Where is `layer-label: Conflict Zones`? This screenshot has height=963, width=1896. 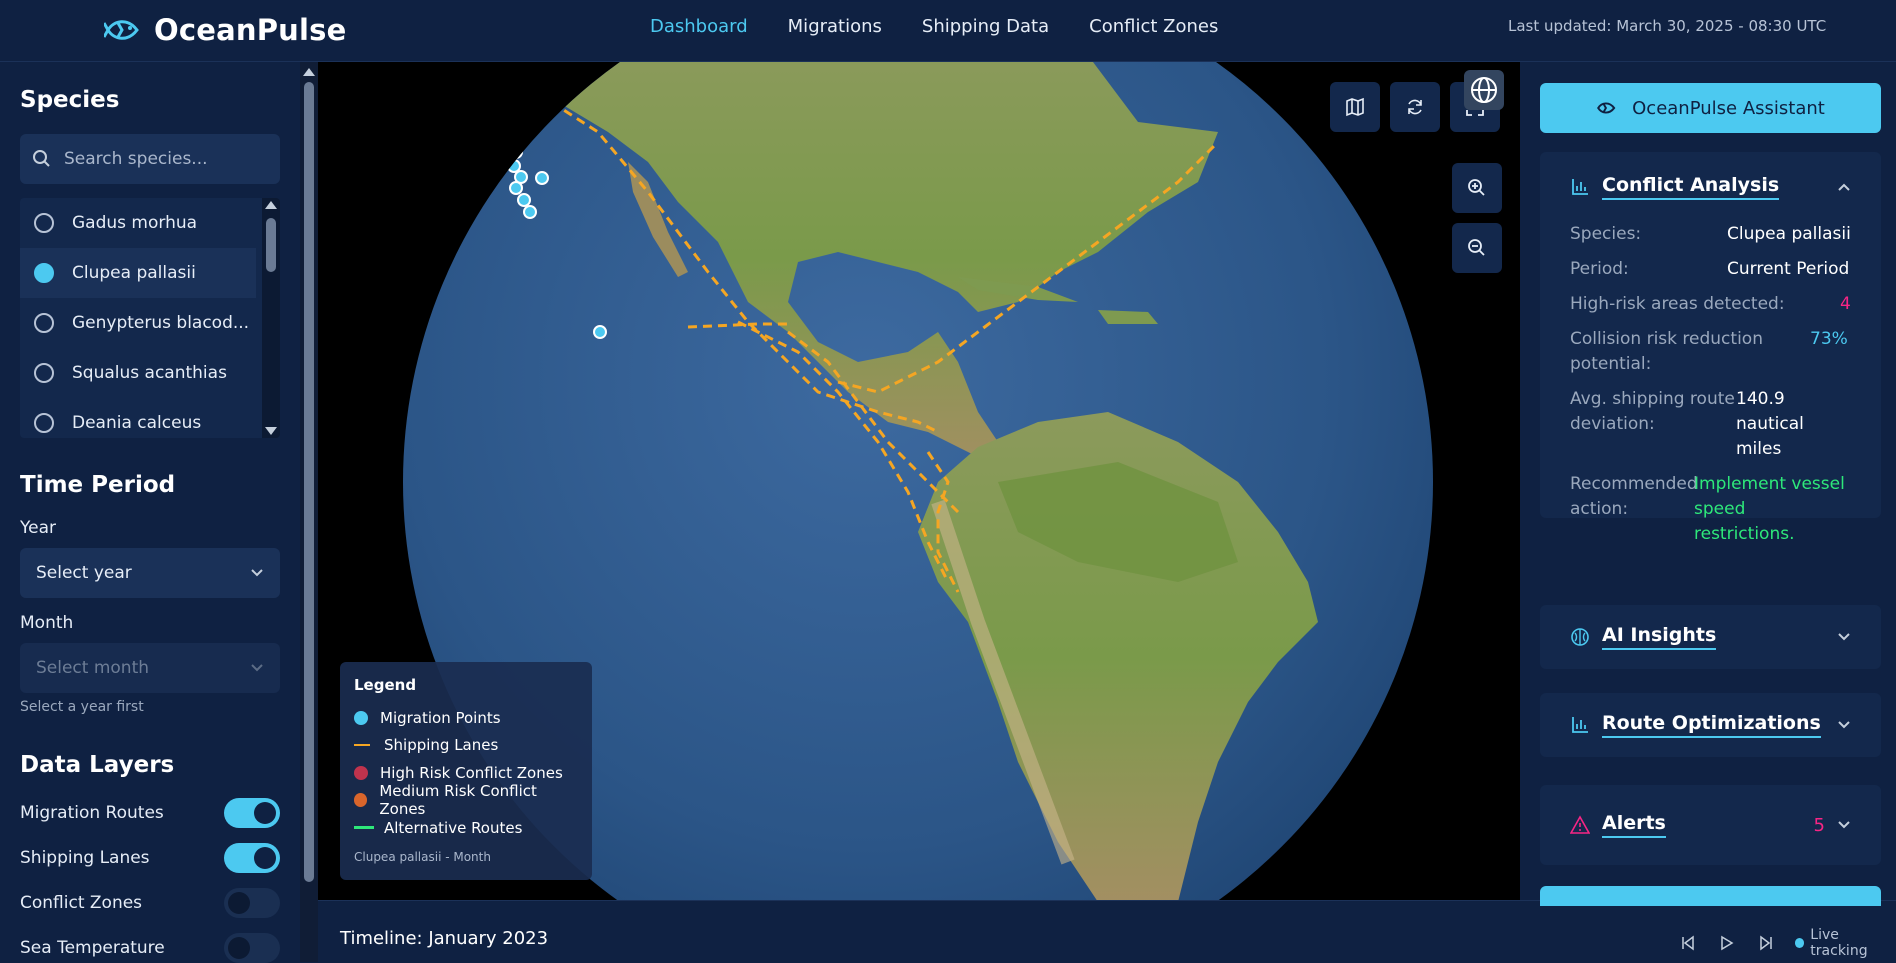 layer-label: Conflict Zones is located at coordinates (81, 903).